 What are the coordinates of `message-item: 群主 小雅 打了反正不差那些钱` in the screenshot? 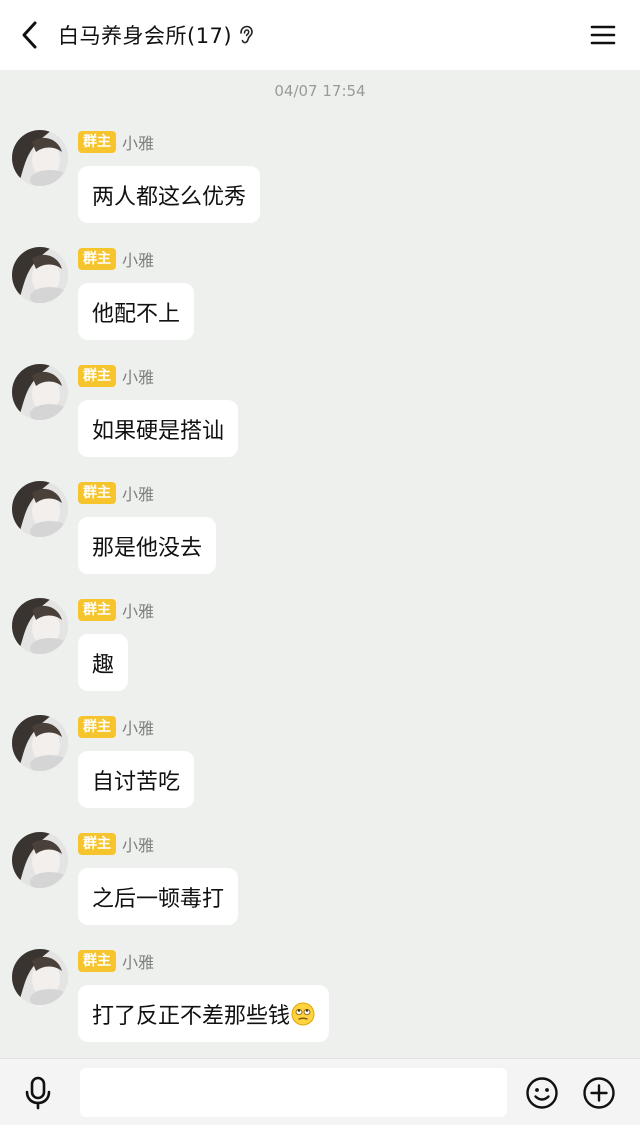 It's located at (320, 1003).